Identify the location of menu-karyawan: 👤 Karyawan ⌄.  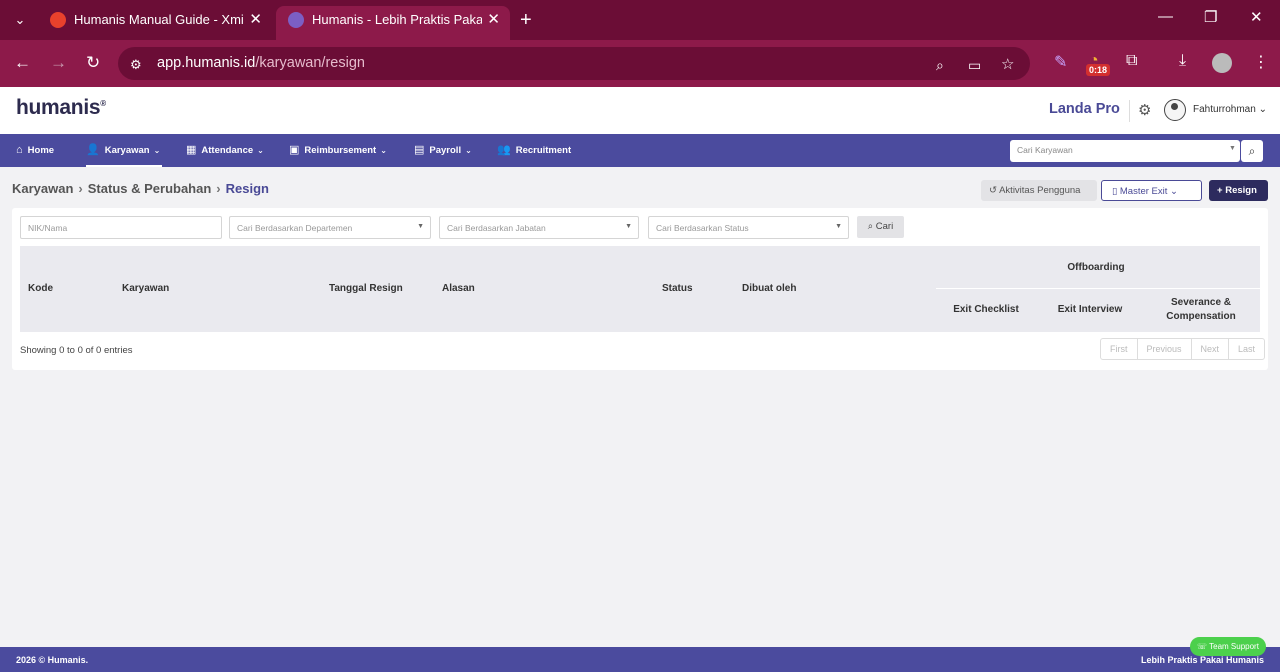
(124, 150).